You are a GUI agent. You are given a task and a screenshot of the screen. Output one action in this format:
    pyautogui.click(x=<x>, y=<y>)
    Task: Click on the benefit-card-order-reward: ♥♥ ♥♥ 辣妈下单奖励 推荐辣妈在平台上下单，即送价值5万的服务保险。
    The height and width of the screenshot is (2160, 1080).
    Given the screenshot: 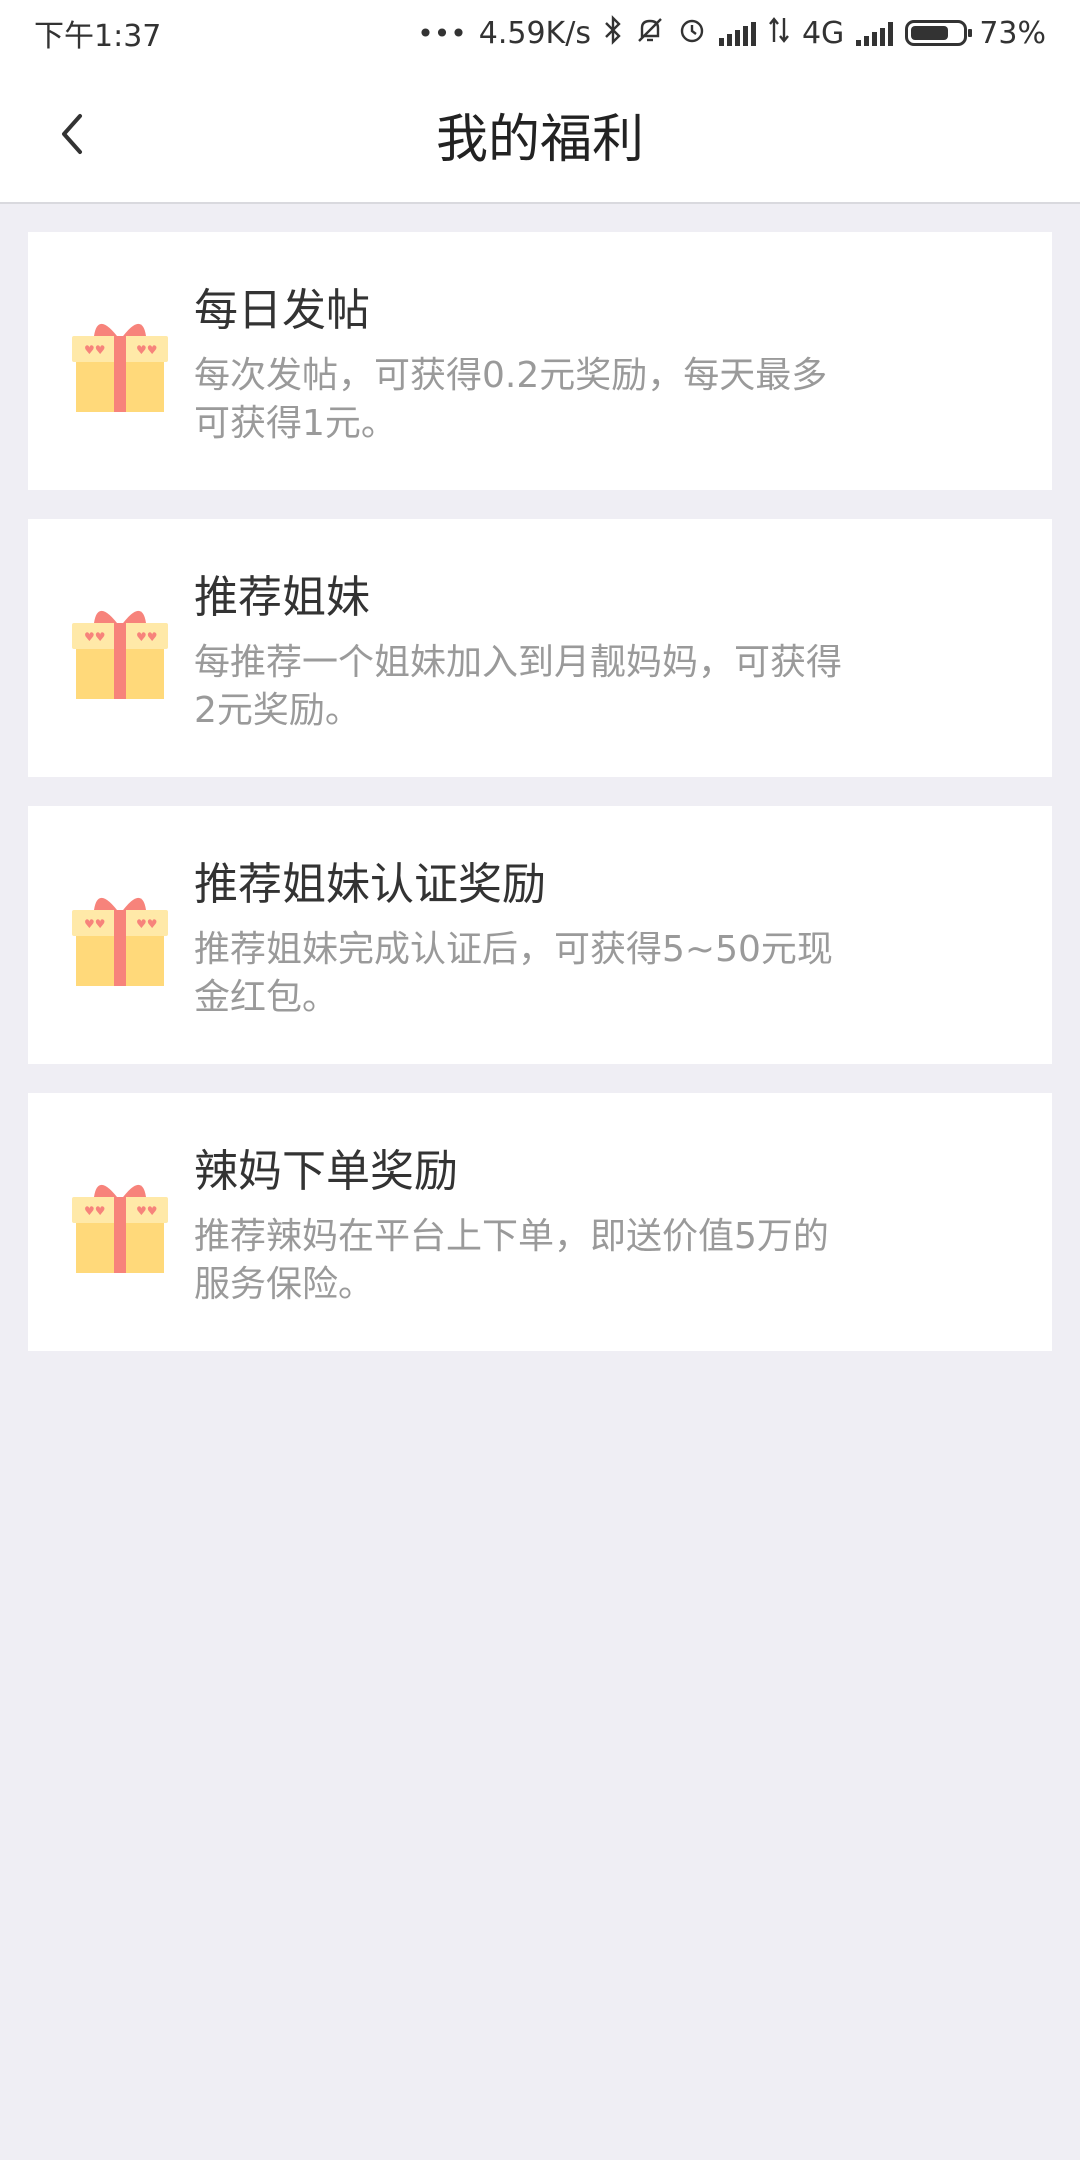 What is the action you would take?
    pyautogui.click(x=540, y=1222)
    